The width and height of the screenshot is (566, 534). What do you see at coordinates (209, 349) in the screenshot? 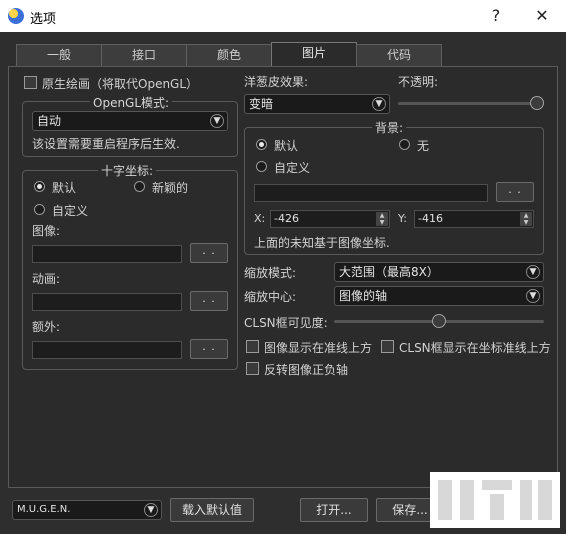
I see `extra-browse-button: . .` at bounding box center [209, 349].